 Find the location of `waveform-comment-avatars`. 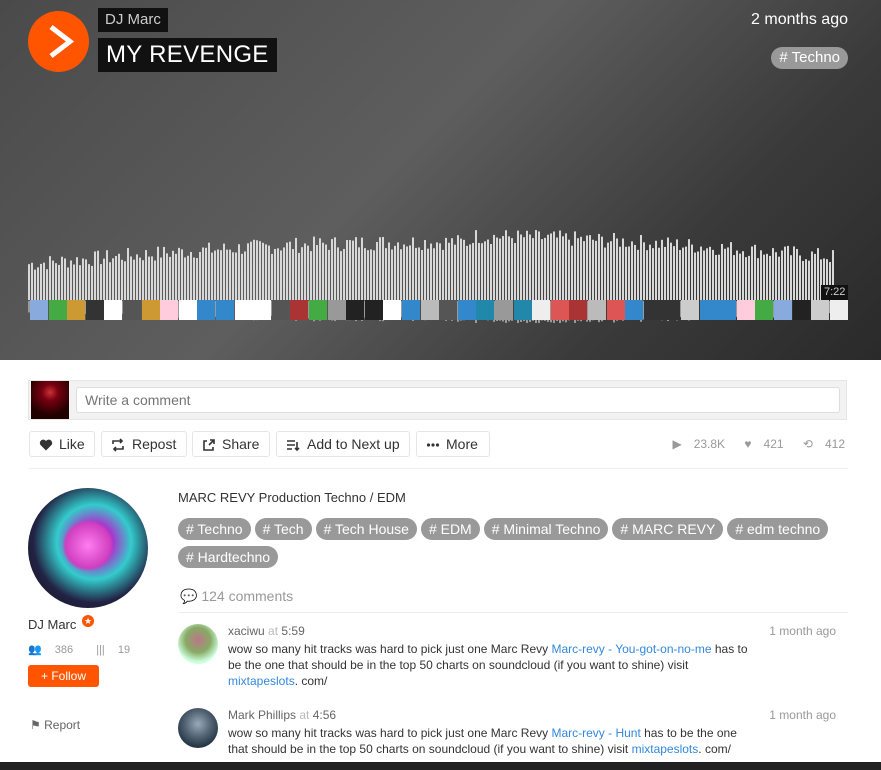

waveform-comment-avatars is located at coordinates (439, 310).